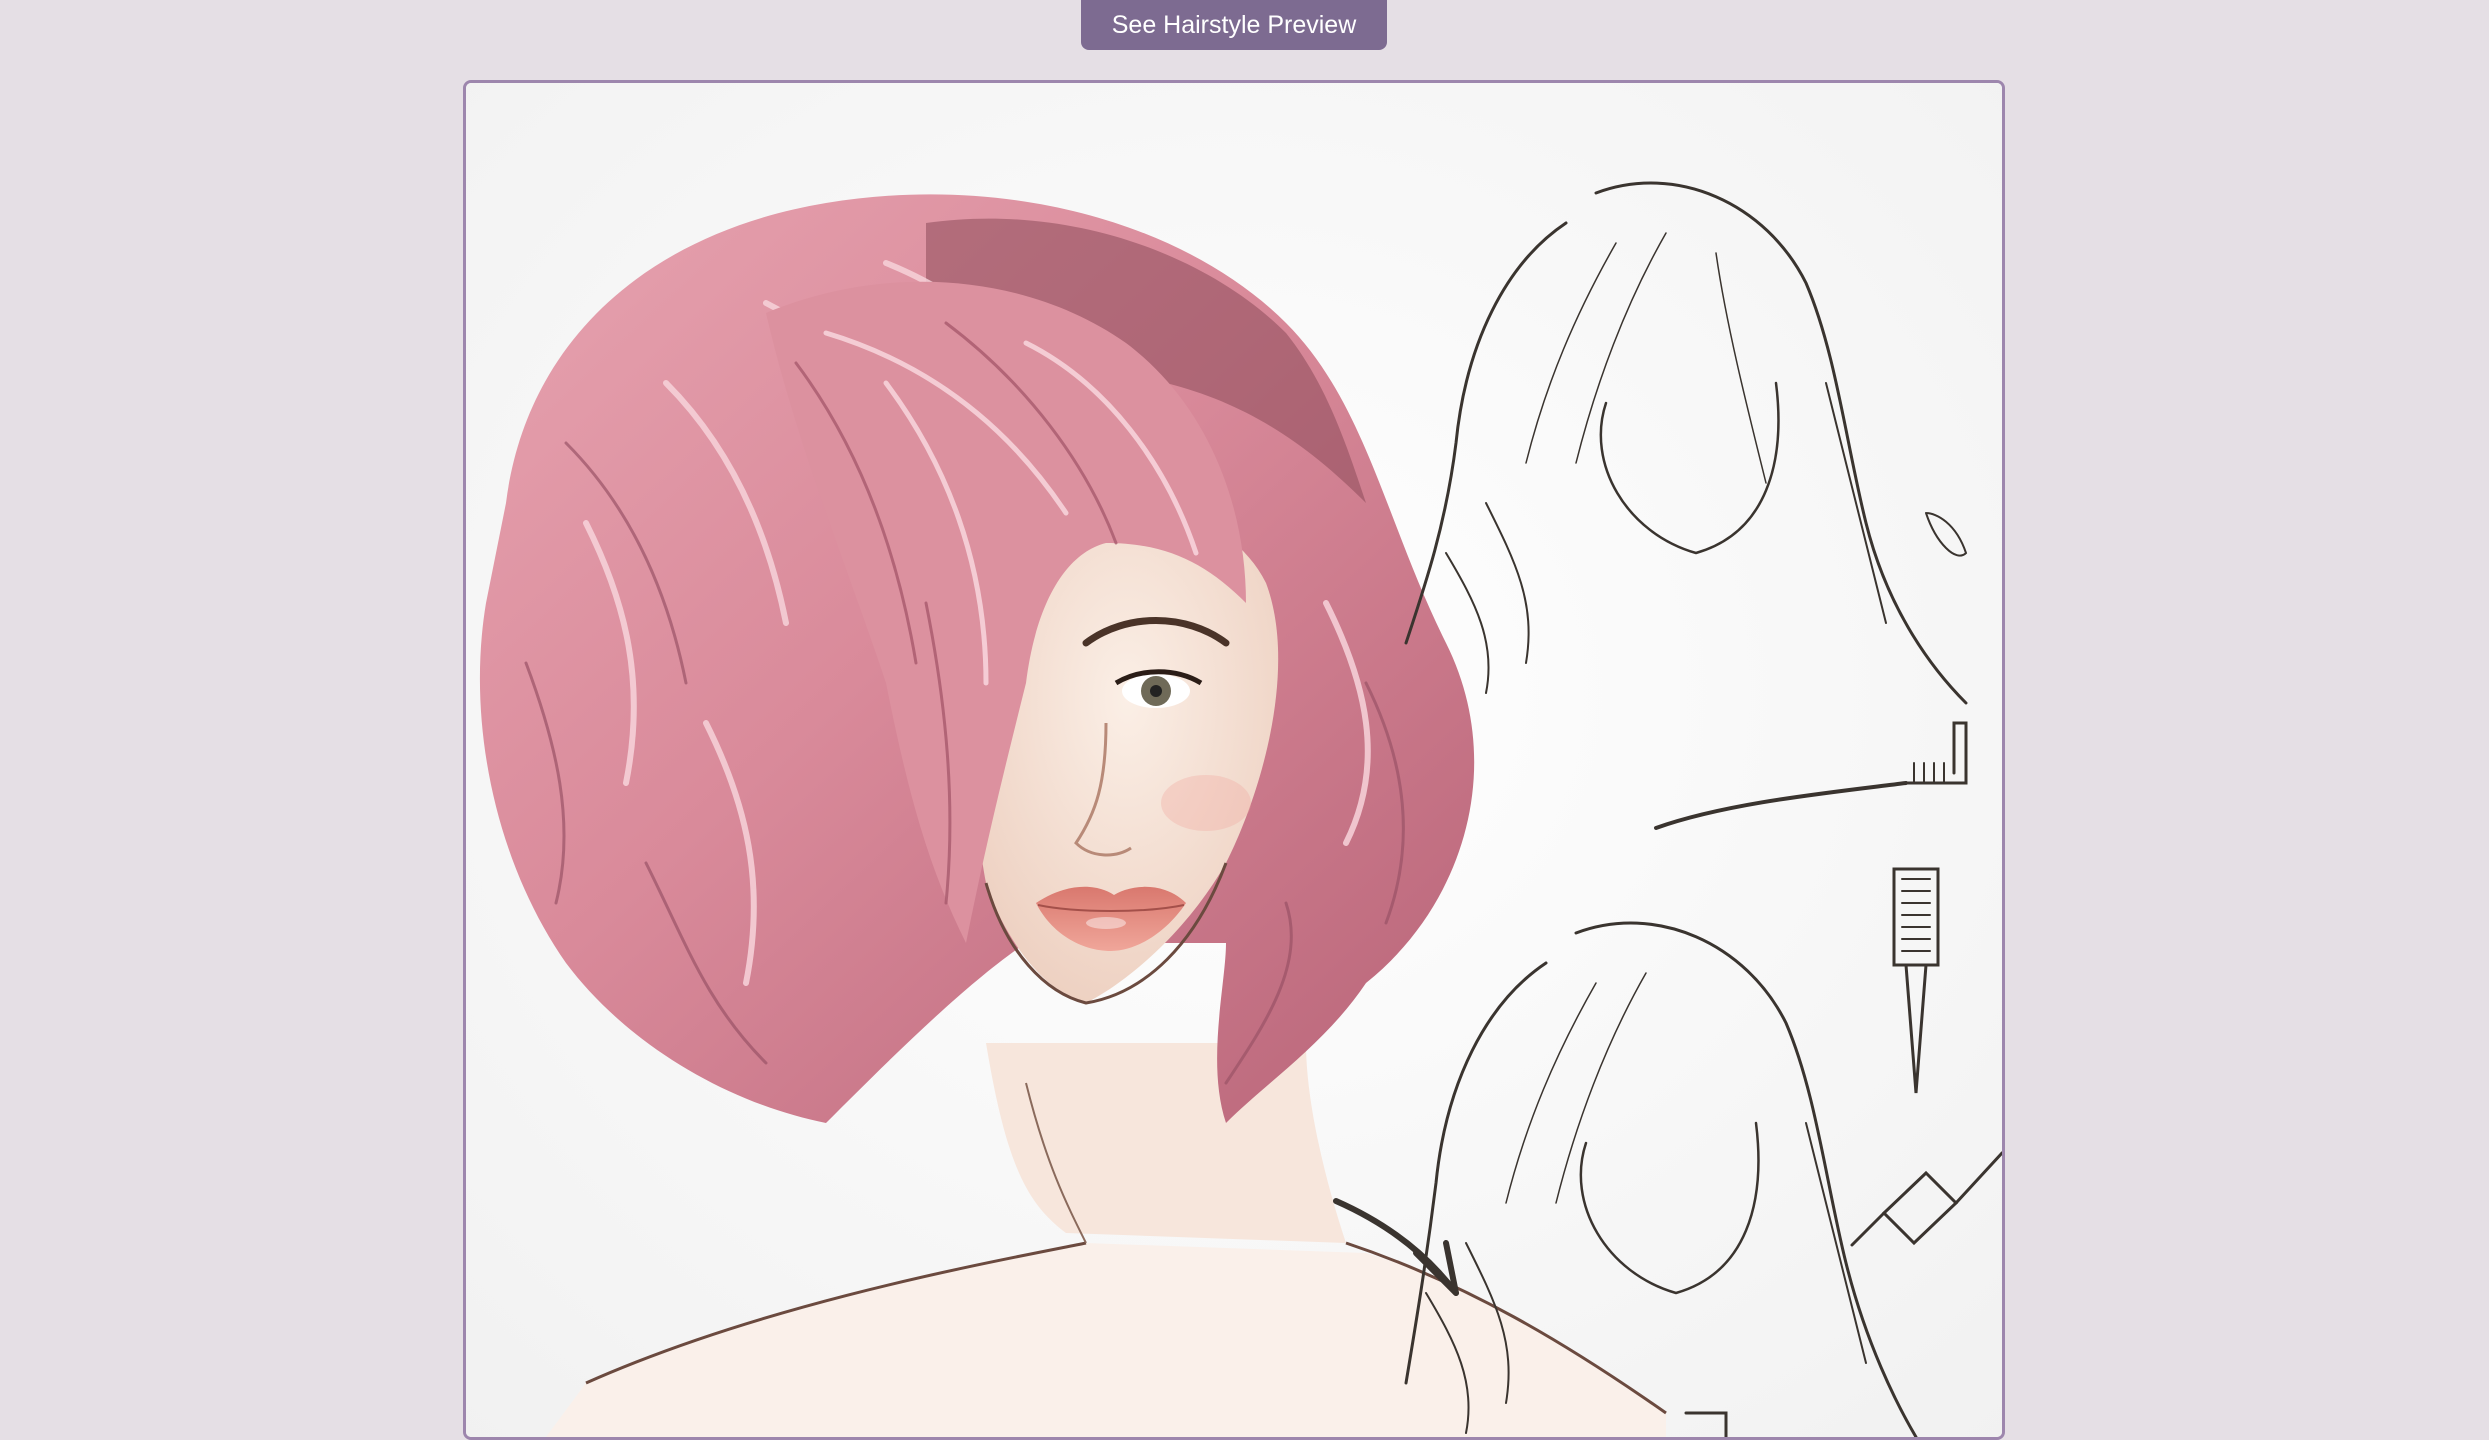 The width and height of the screenshot is (2489, 1440). Describe the element at coordinates (1234, 25) in the screenshot. I see `see-hairstyle-preview-button: See Hairstyle Preview` at that location.